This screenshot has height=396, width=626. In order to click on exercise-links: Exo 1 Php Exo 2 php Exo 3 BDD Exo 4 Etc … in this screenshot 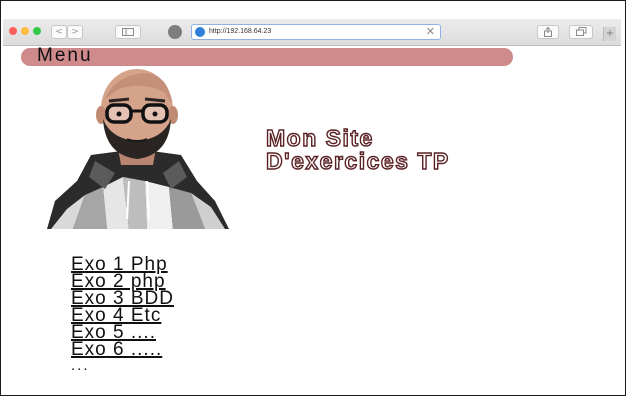, I will do `click(122, 314)`.